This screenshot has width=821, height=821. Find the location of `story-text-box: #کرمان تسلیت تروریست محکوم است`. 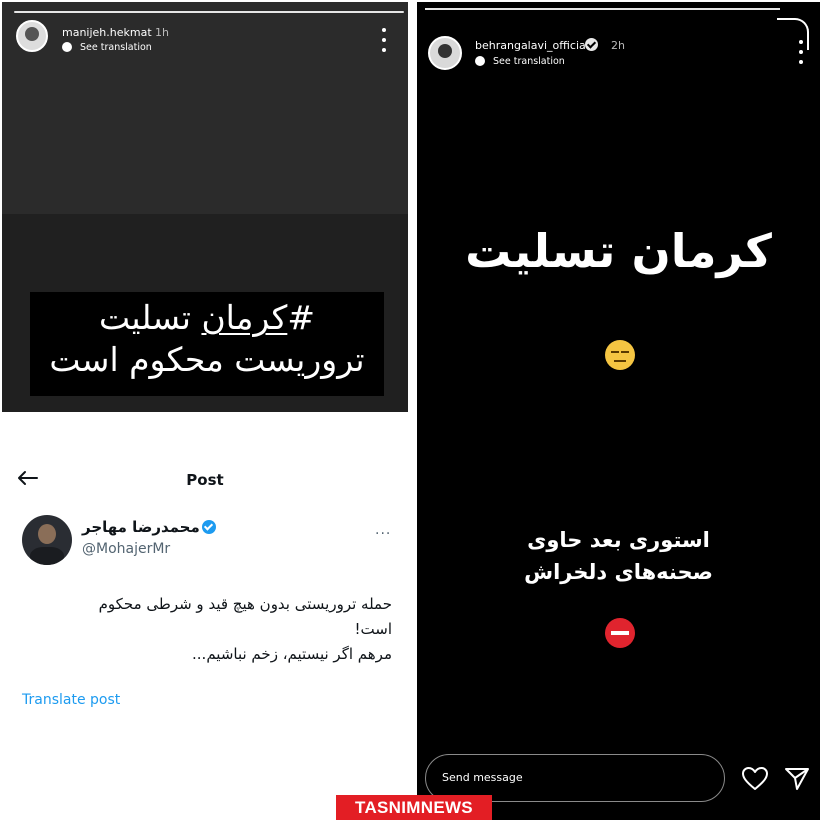

story-text-box: #کرمان تسلیت تروریست محکوم است is located at coordinates (207, 344).